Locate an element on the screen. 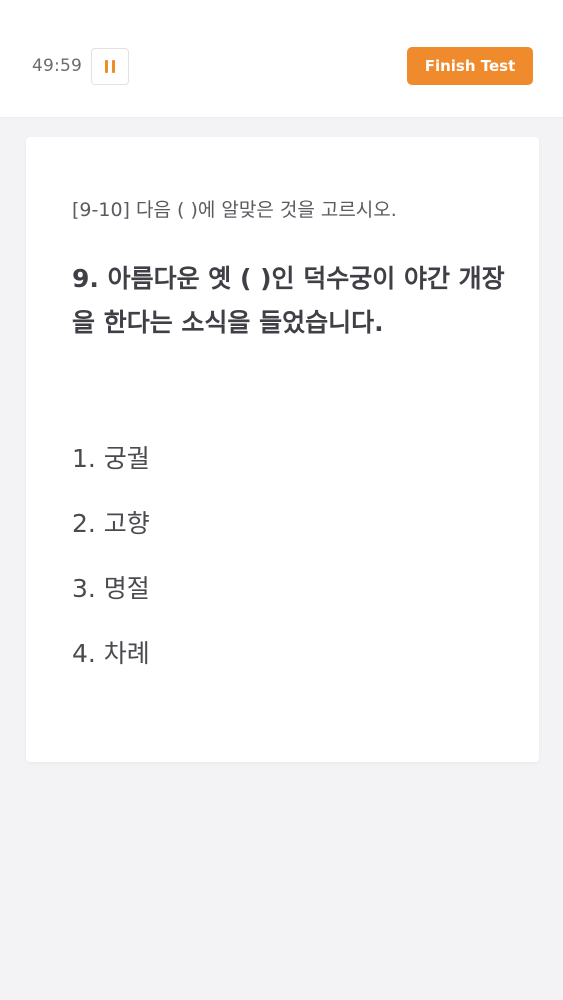 This screenshot has width=563, height=1000. finish-test-button: Finish Test is located at coordinates (470, 66).